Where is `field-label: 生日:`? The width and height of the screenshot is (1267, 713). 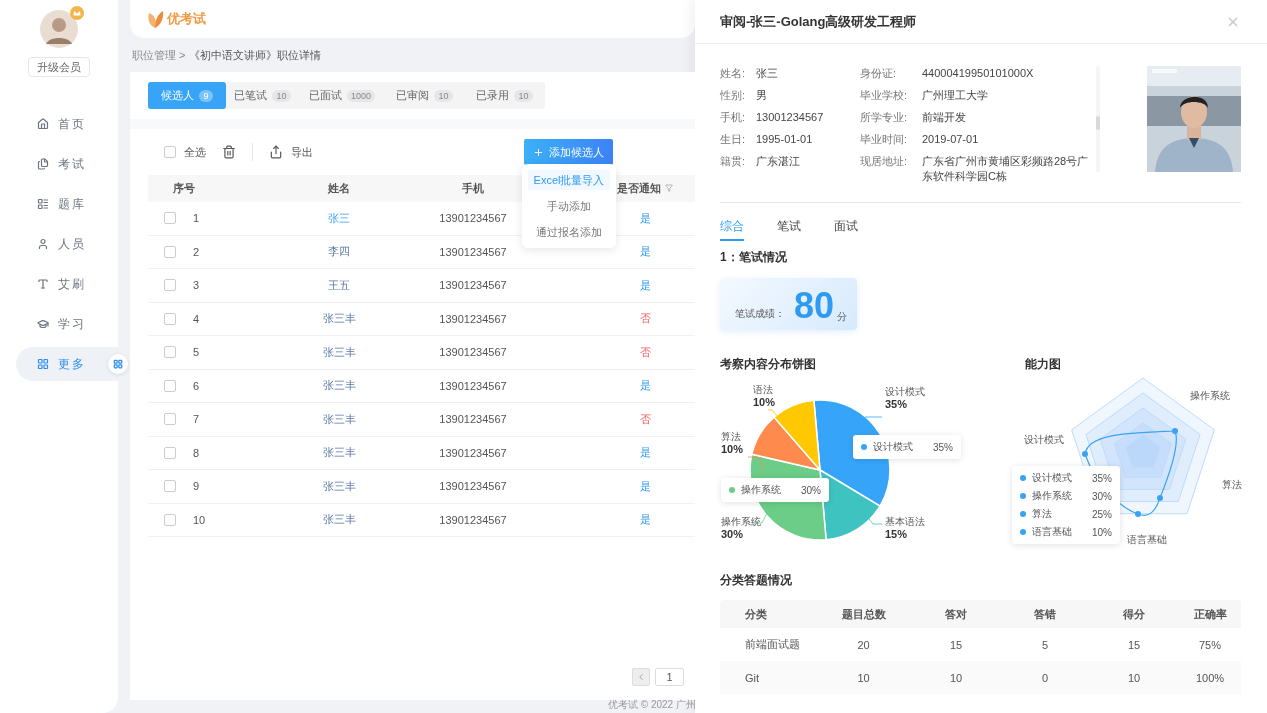 field-label: 生日: is located at coordinates (733, 139).